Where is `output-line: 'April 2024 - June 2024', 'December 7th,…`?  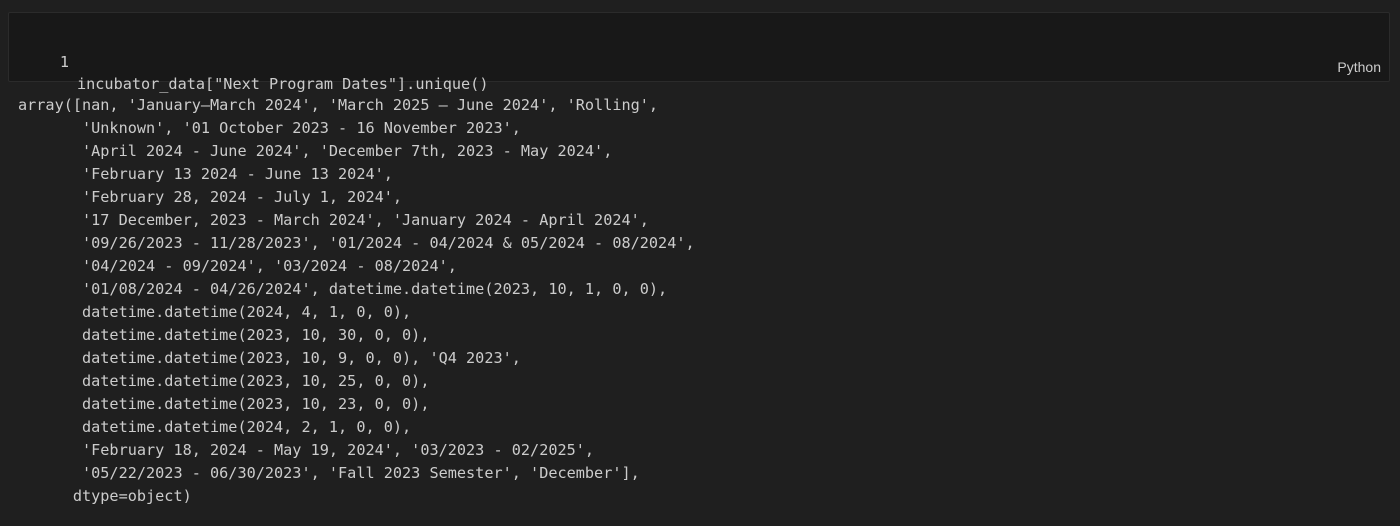 output-line: 'April 2024 - June 2024', 'December 7th,… is located at coordinates (315, 151).